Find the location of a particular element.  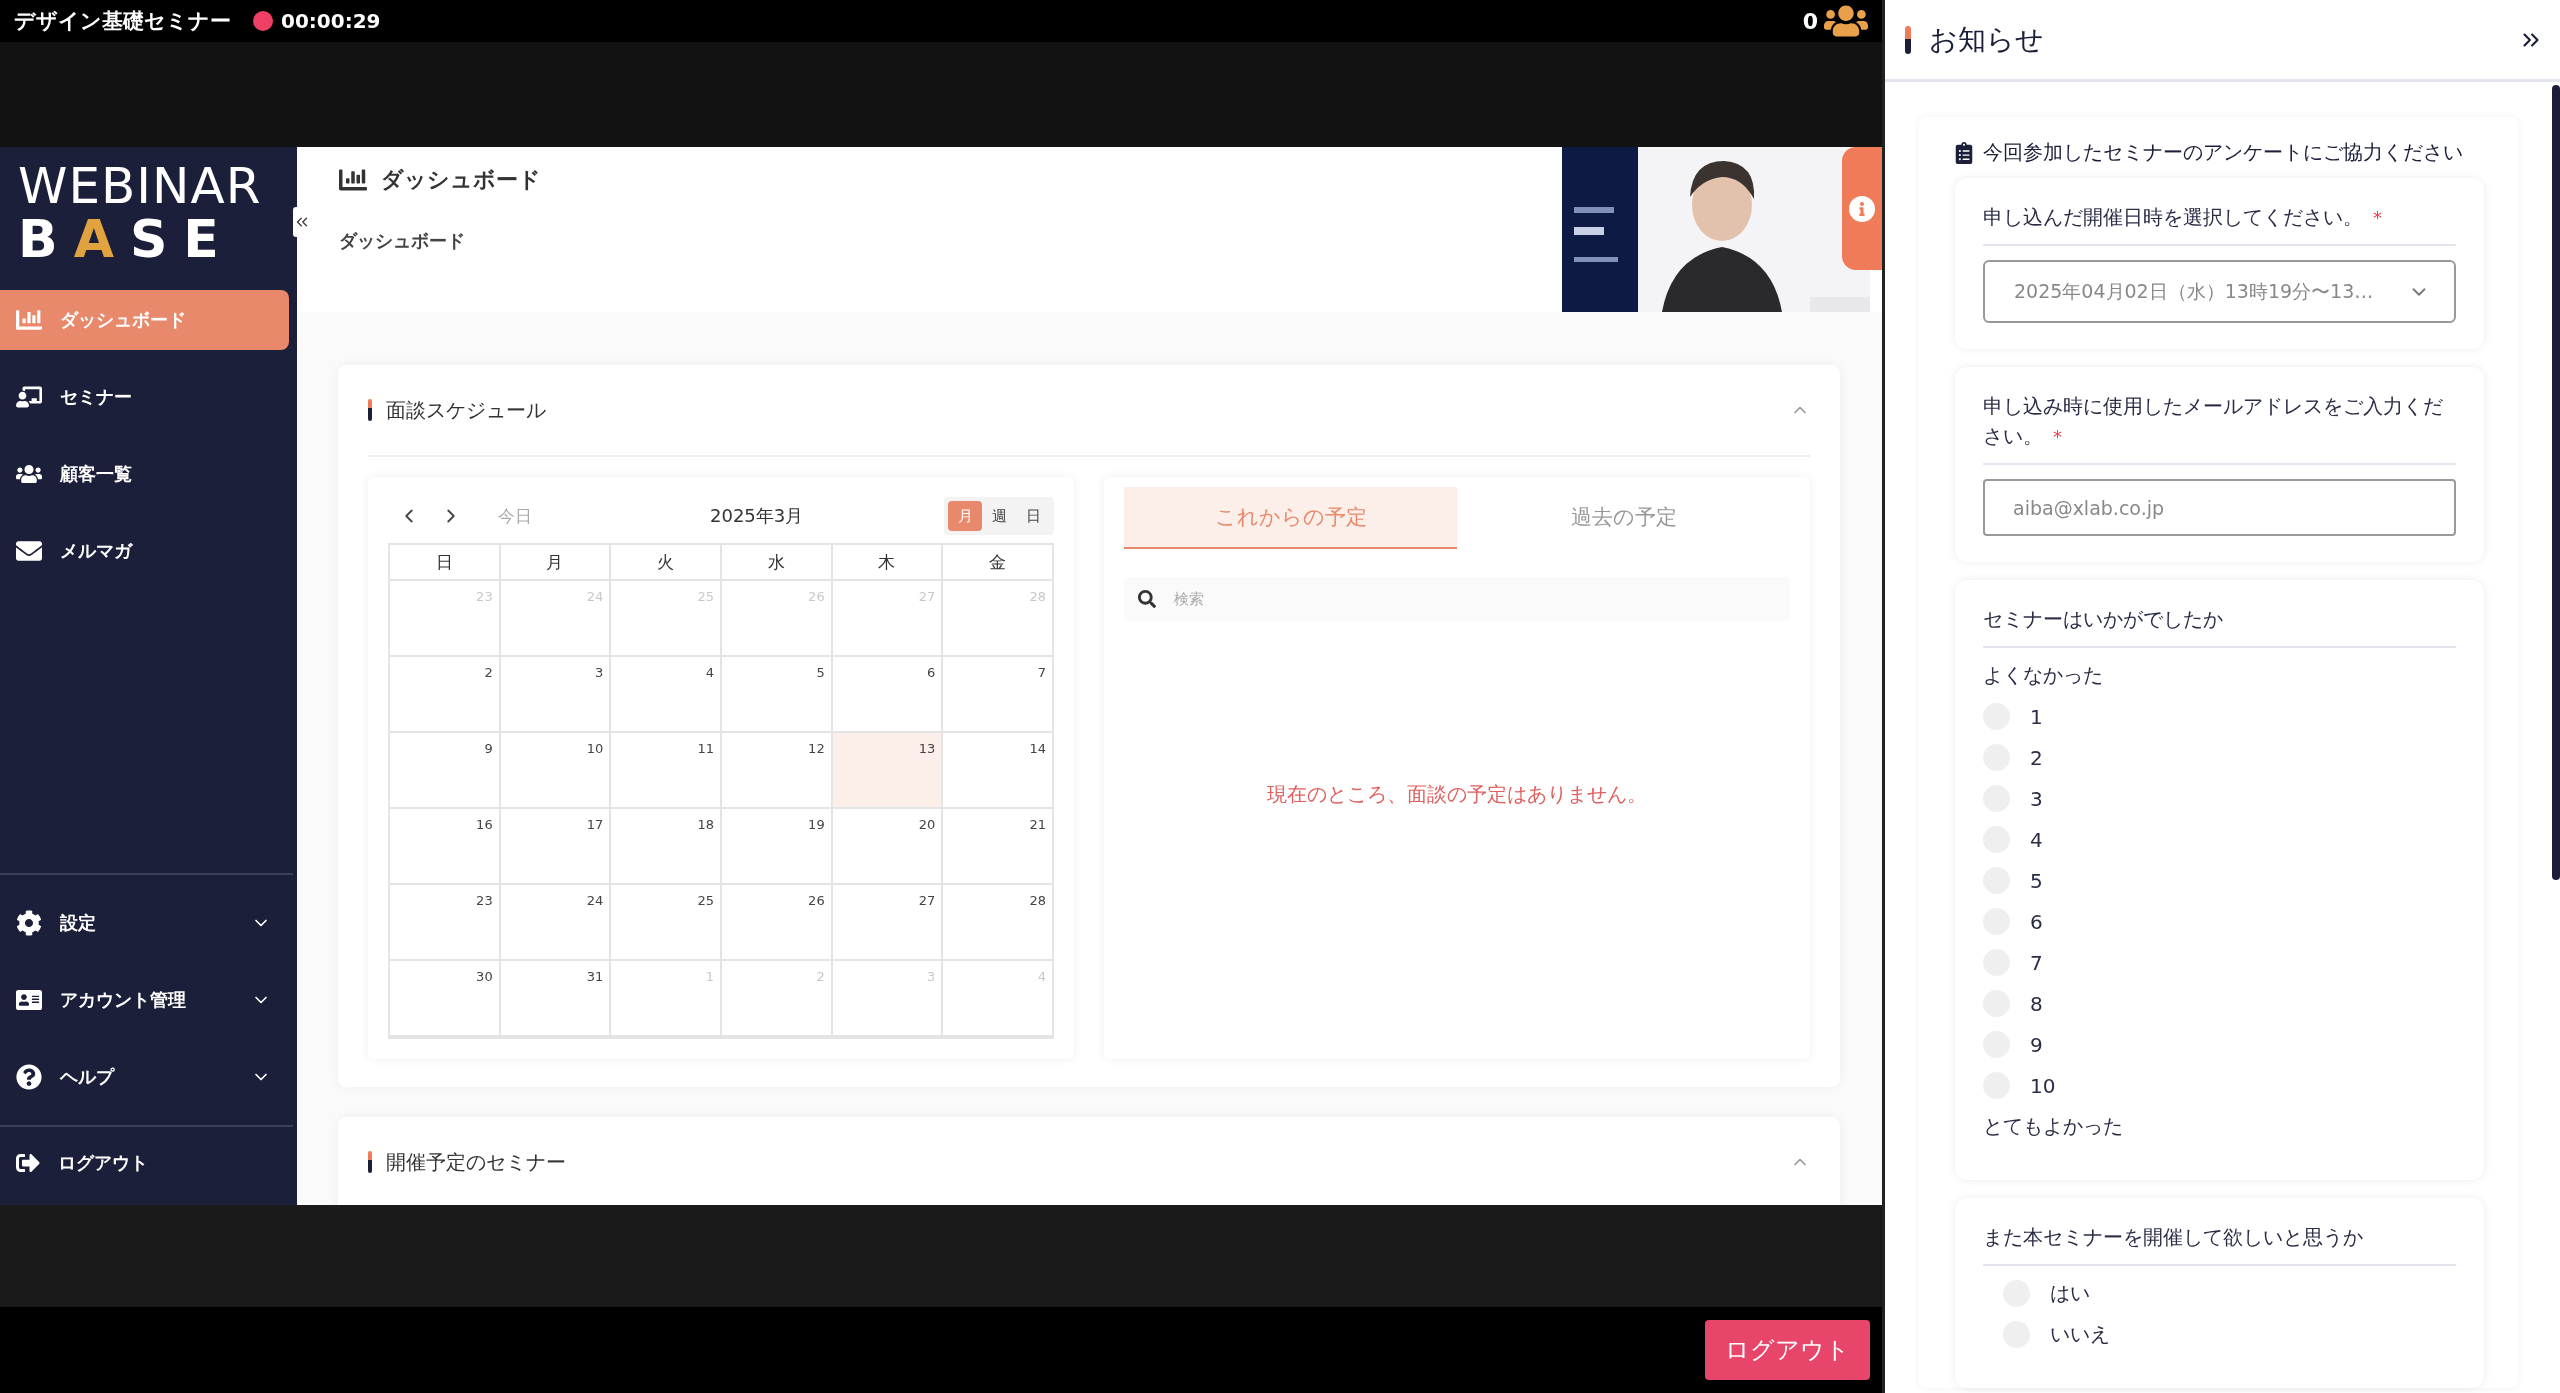

question-label: また本セミナーを開催して欲しいと思うか is located at coordinates (2173, 1237).